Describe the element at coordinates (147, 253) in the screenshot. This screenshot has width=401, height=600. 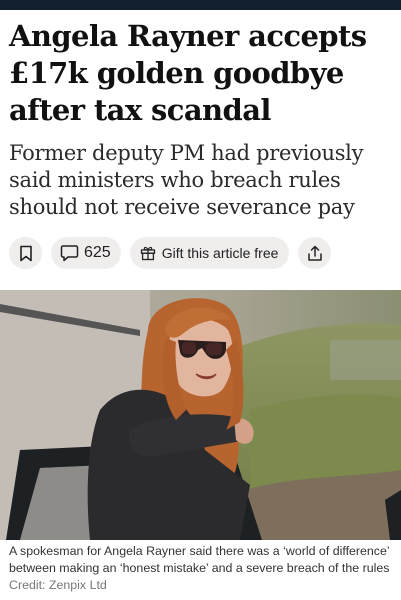
I see `gift-icon` at that location.